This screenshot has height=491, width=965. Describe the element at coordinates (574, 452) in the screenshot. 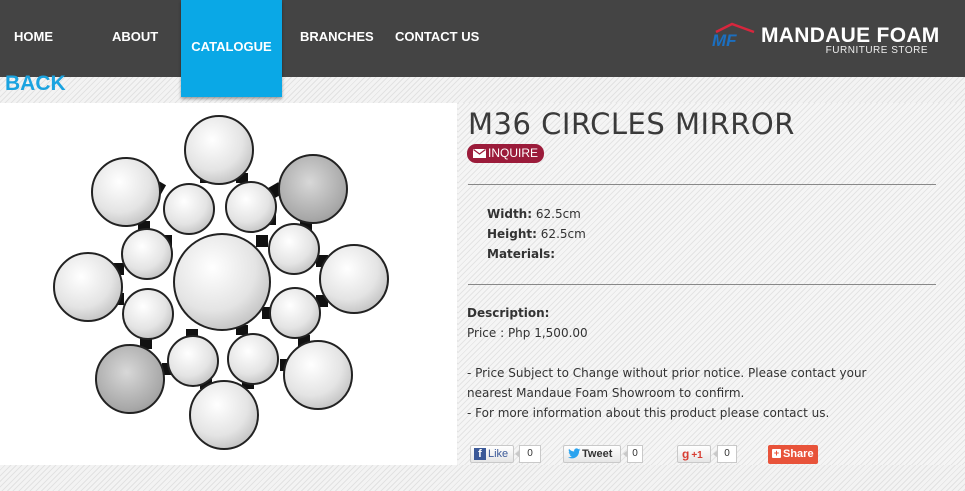

I see `twitter-bird-icon` at that location.